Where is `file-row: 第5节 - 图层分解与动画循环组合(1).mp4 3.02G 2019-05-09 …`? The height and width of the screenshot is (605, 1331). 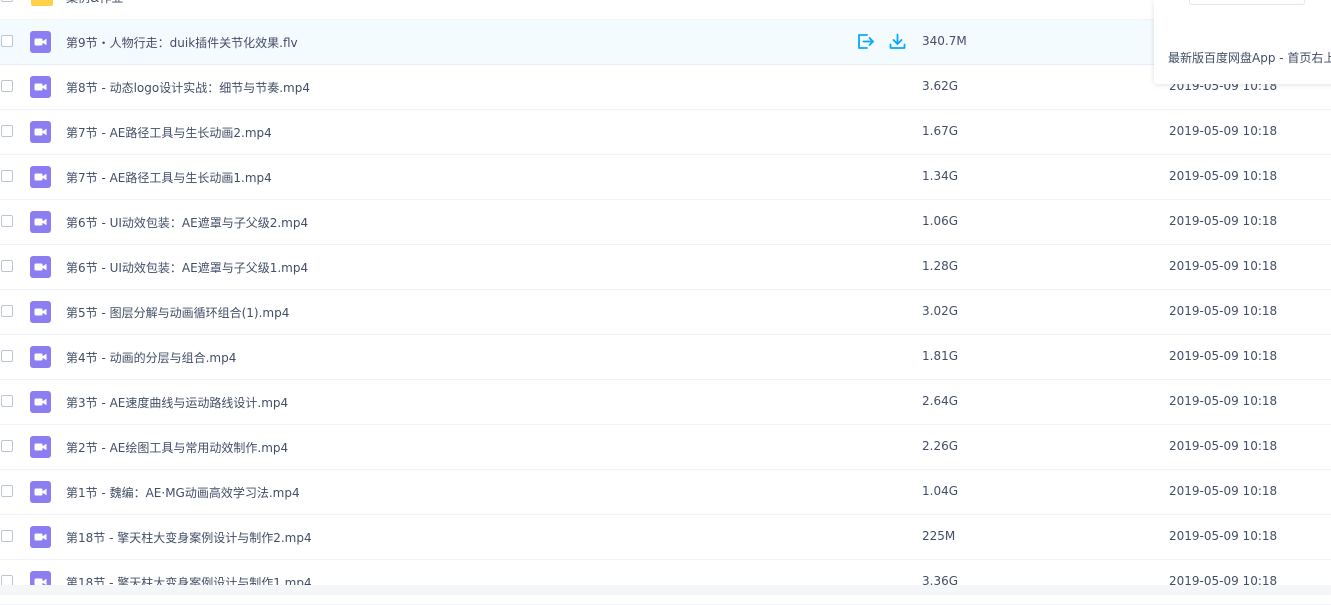 file-row: 第5节 - 图层分解与动画循环组合(1).mp4 3.02G 2019-05-09 … is located at coordinates (665, 312).